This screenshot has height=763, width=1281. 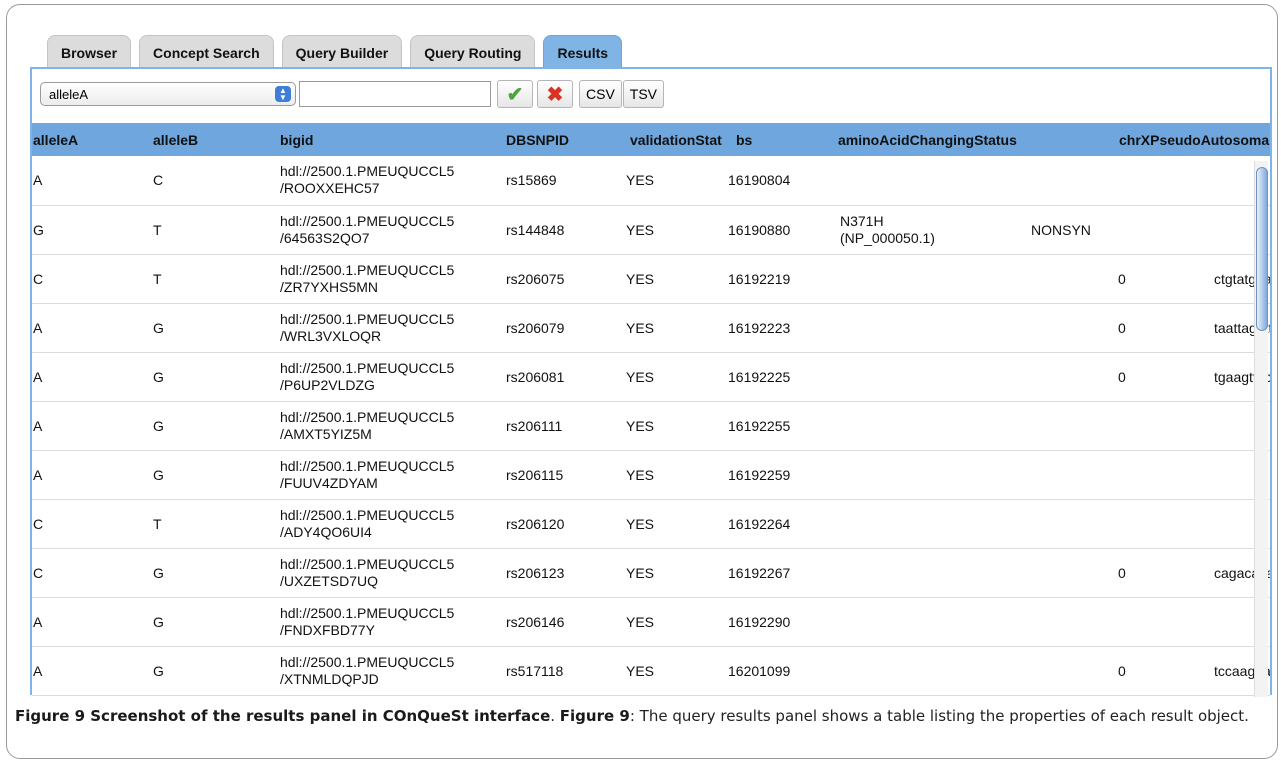 What do you see at coordinates (342, 52) in the screenshot?
I see `tab-query-builder: Query Builder` at bounding box center [342, 52].